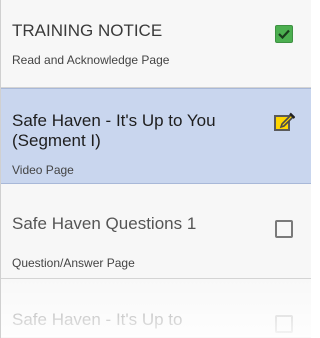 This screenshot has height=338, width=320. I want to click on item-title: TRAINING NOTICE, so click(87, 30).